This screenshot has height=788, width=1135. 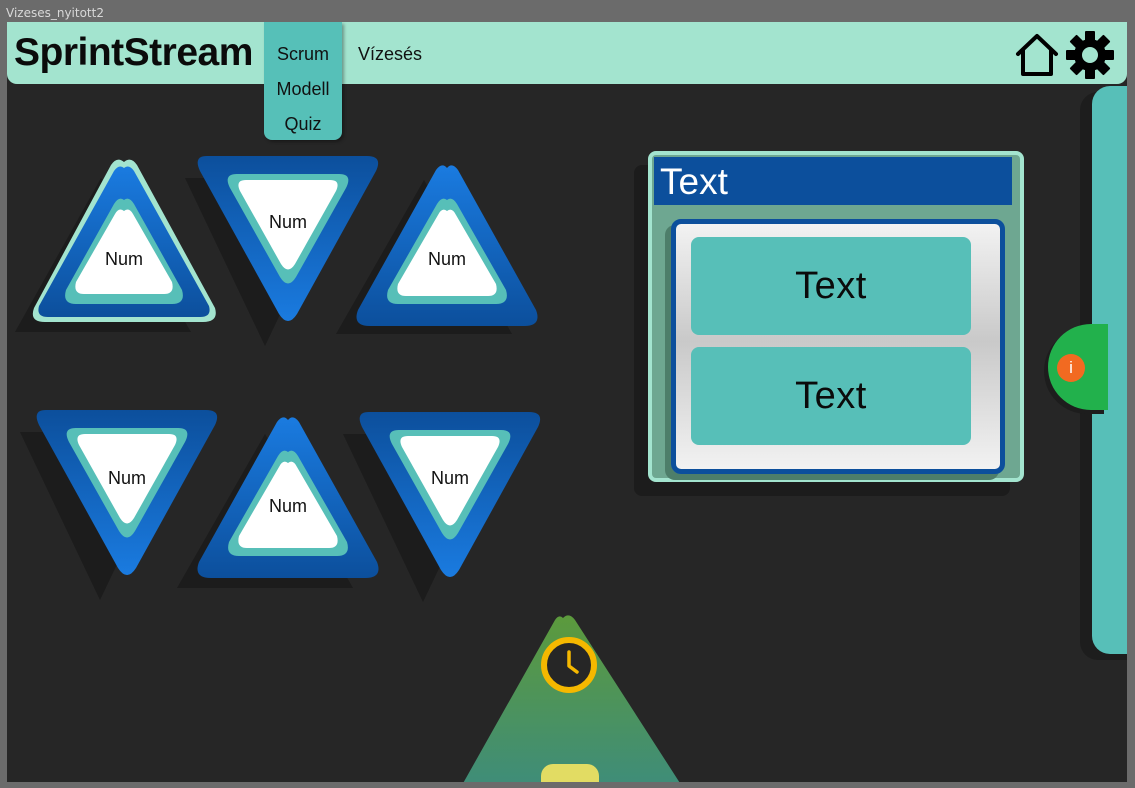 I want to click on info-icon: i, so click(x=1071, y=368).